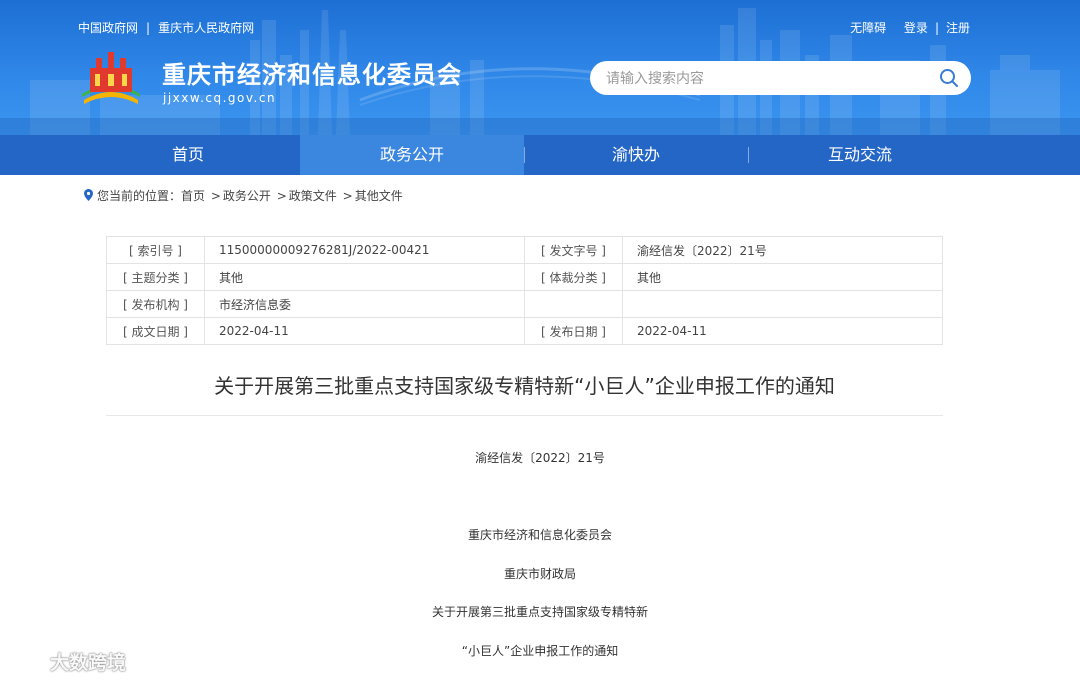  What do you see at coordinates (782, 250) in the screenshot?
I see `meta-value: 渝经信发〔2022〕21号` at bounding box center [782, 250].